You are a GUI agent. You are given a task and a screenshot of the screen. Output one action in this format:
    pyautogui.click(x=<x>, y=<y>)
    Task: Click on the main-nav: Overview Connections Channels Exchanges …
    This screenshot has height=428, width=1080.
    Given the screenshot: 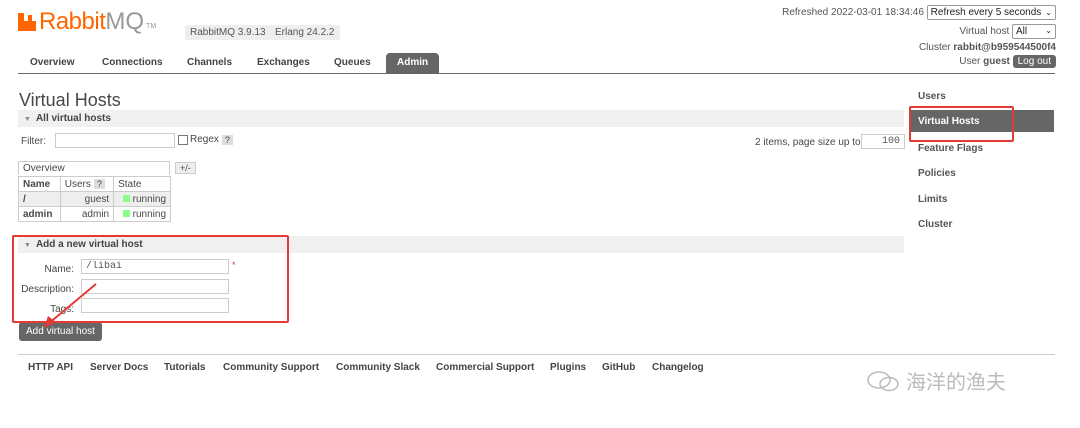 What is the action you would take?
    pyautogui.click(x=536, y=63)
    